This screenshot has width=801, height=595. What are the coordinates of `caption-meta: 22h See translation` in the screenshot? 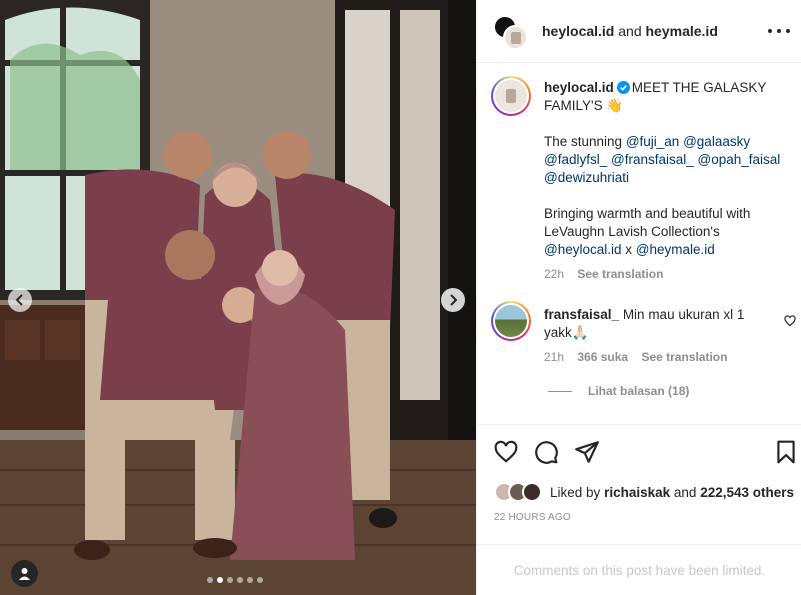 It's located at (608, 274).